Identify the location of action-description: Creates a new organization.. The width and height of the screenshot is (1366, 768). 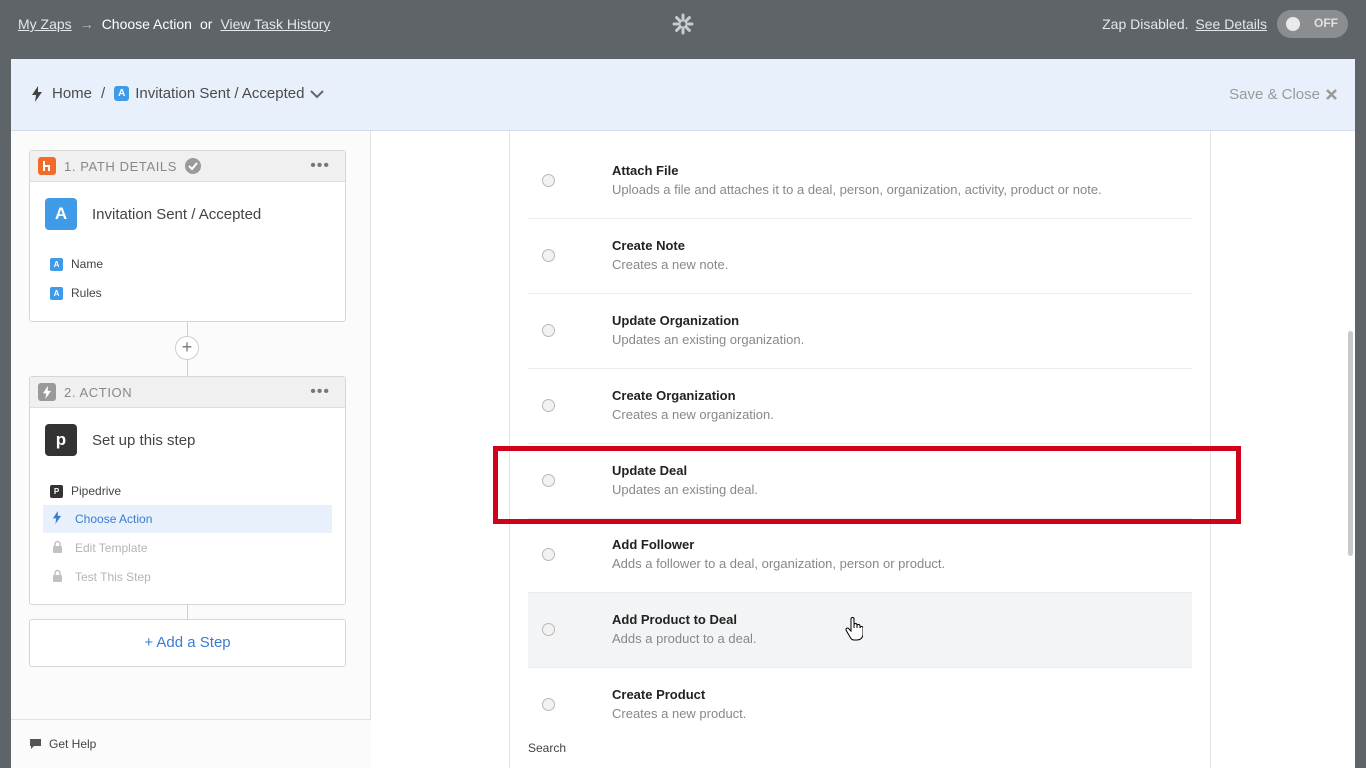
(693, 414).